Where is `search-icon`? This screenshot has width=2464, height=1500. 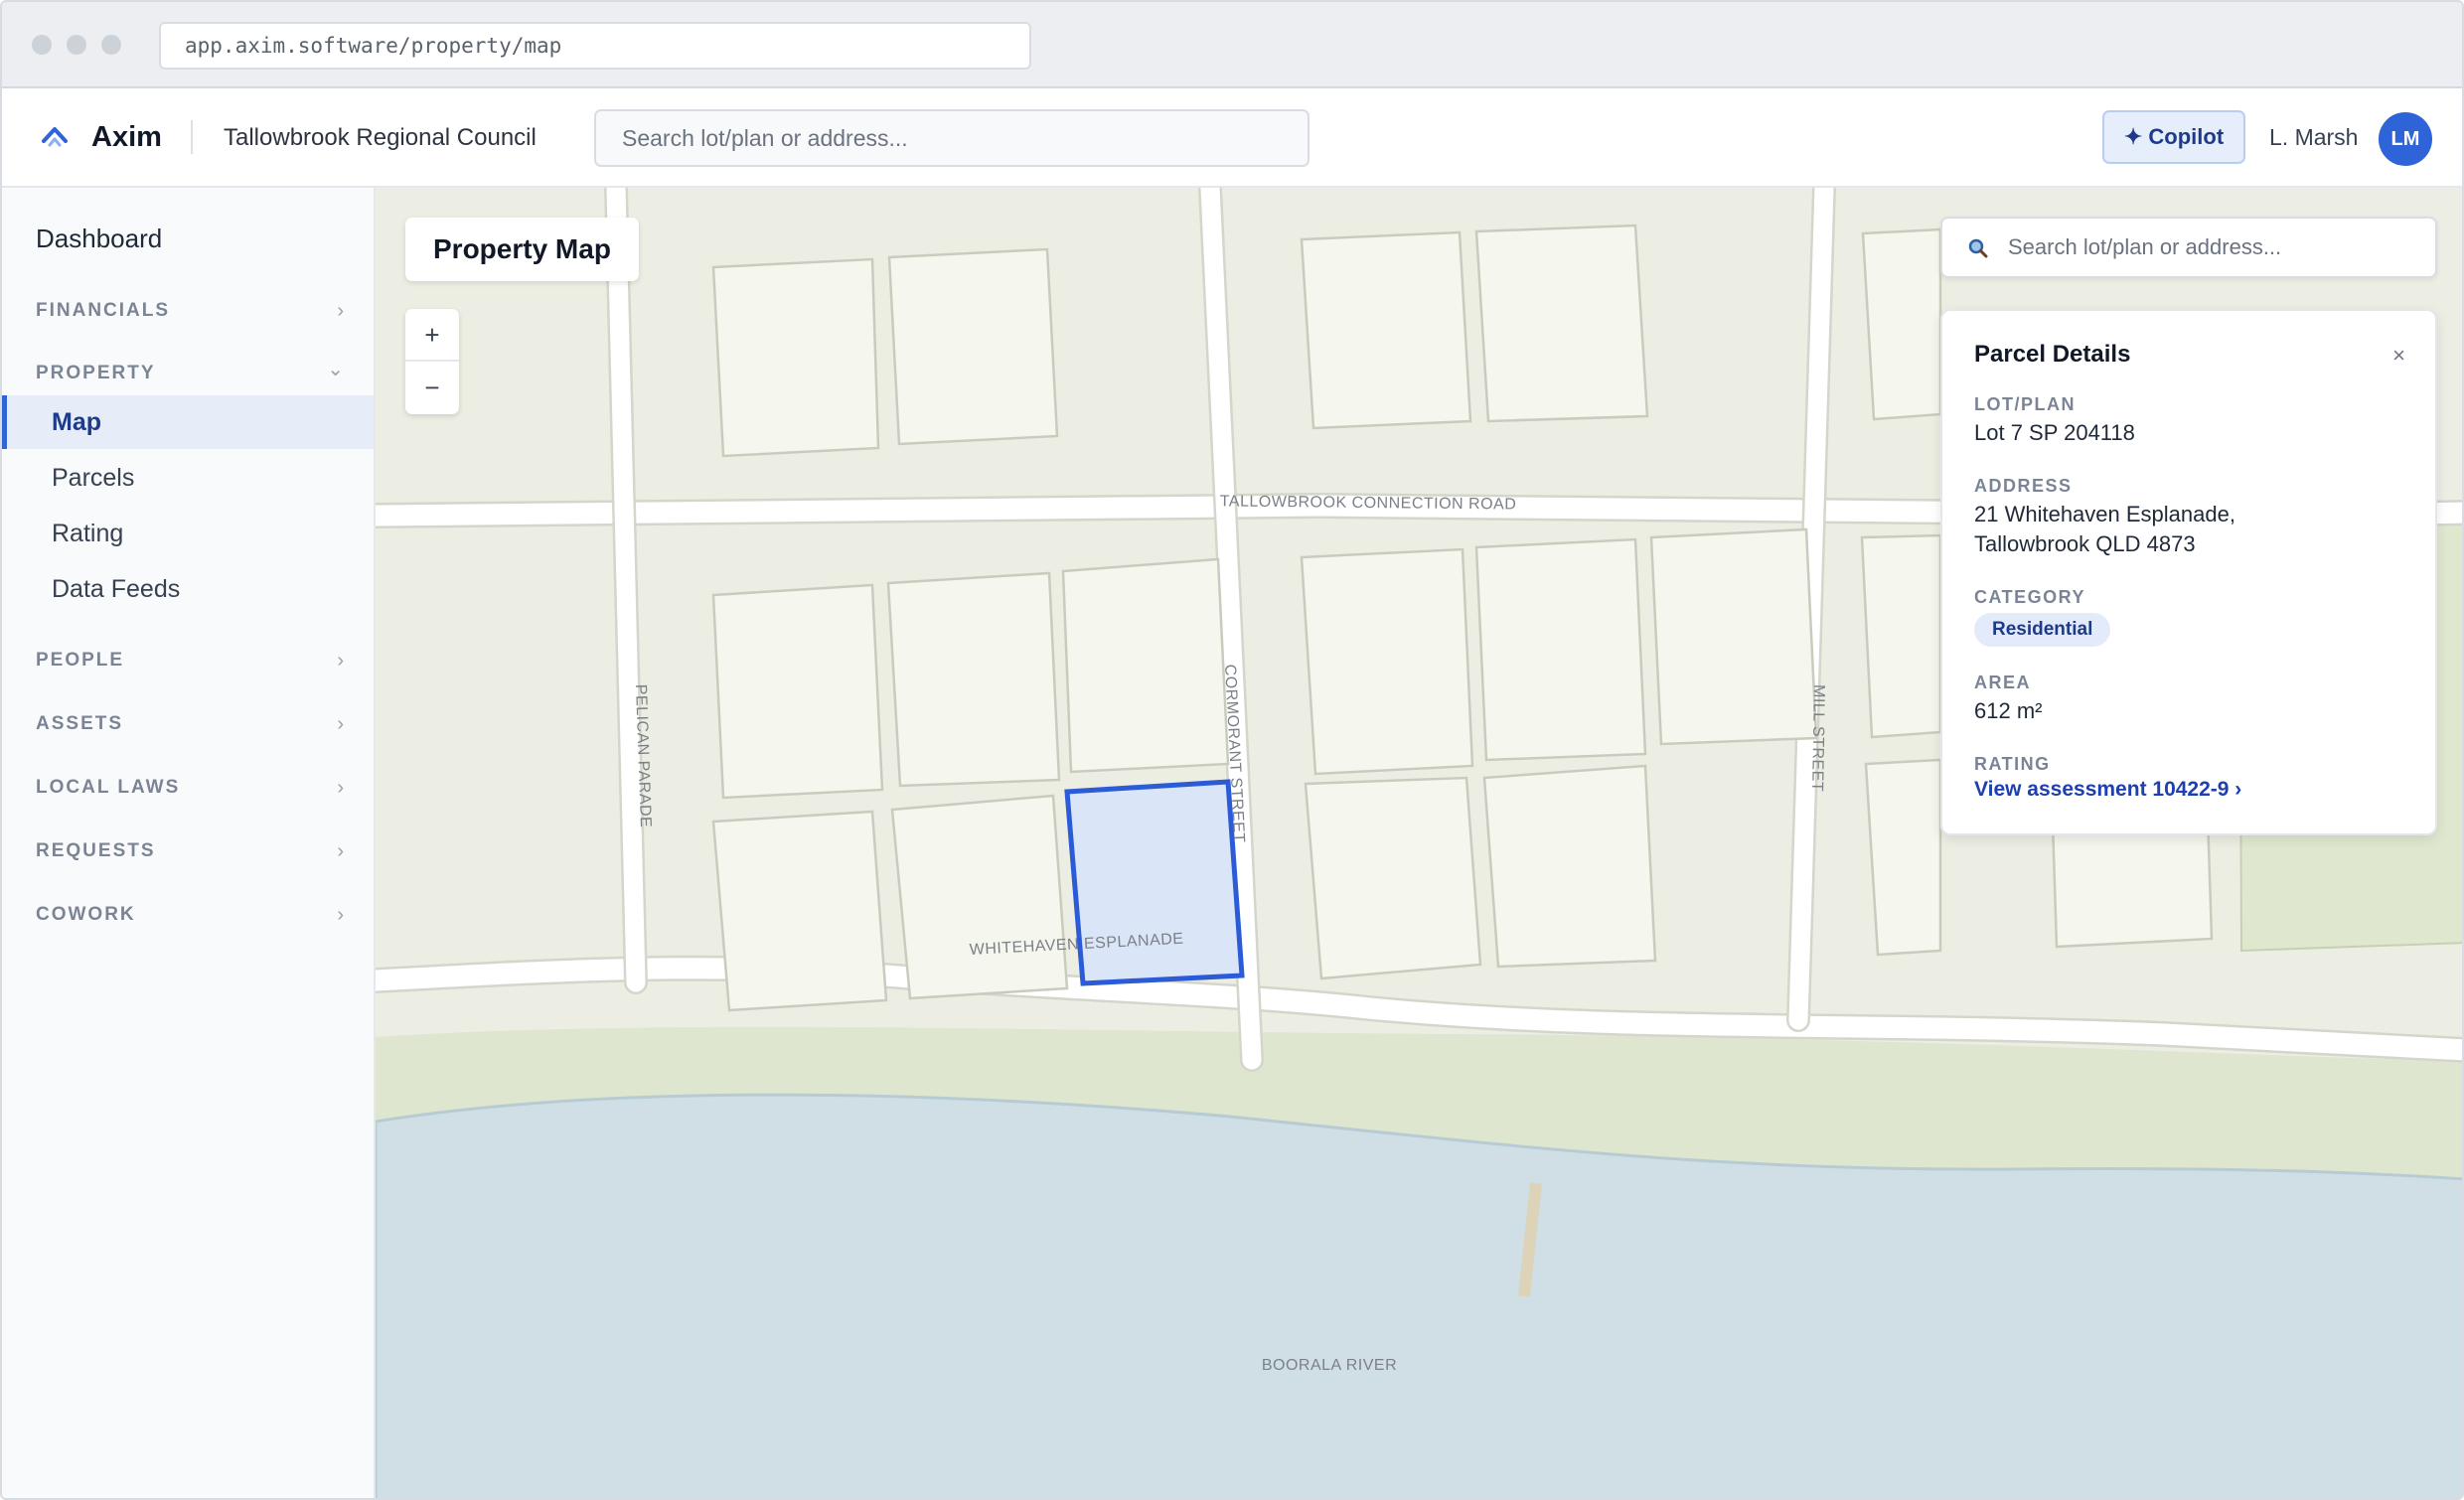
search-icon is located at coordinates (1978, 248).